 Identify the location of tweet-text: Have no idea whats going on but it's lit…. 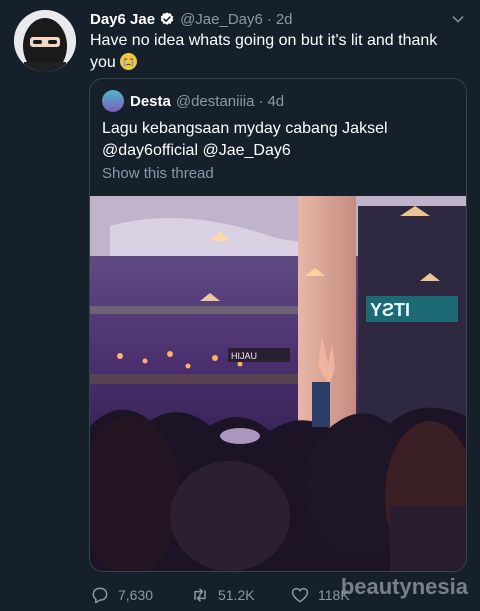
(275, 52).